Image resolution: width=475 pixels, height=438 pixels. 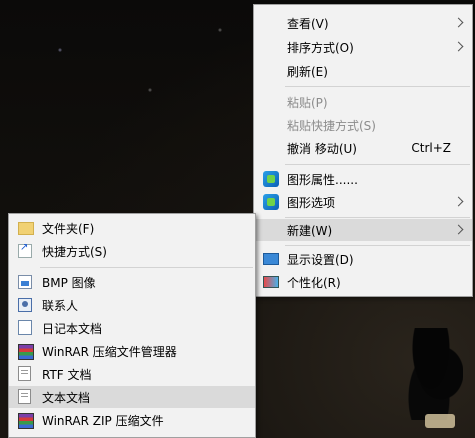 I want to click on menu-item-label: 刷新(E), so click(x=307, y=71).